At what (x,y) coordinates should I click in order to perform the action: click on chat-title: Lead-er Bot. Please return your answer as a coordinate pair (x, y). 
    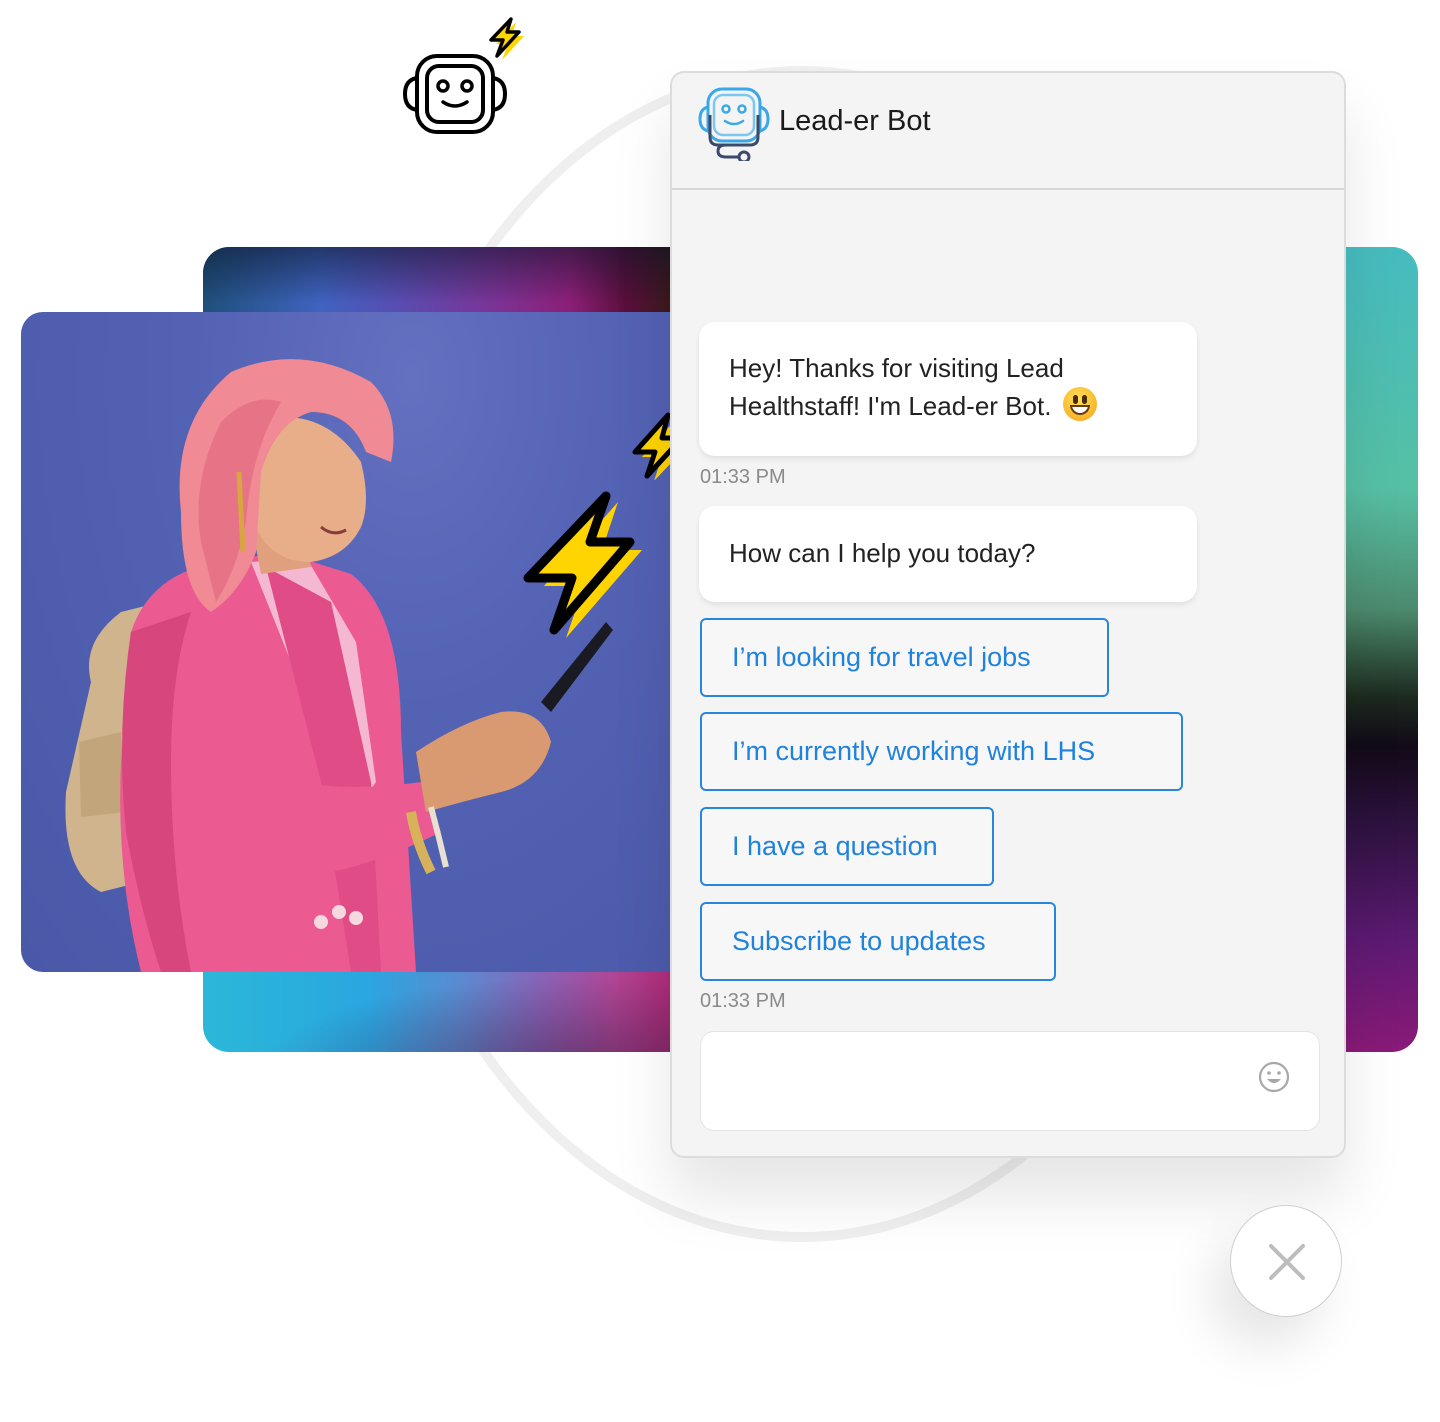
    Looking at the image, I should click on (855, 121).